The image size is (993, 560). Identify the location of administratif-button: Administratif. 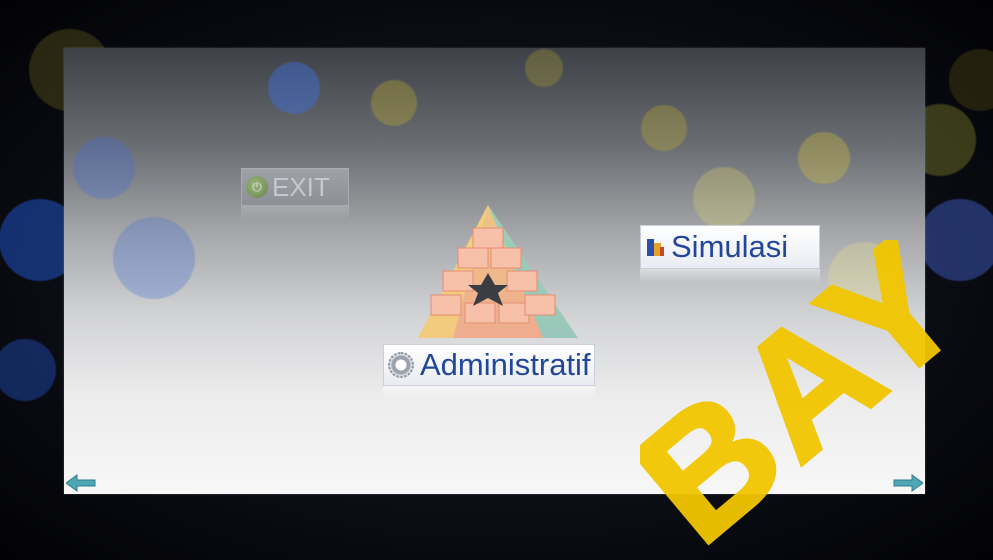
(489, 365).